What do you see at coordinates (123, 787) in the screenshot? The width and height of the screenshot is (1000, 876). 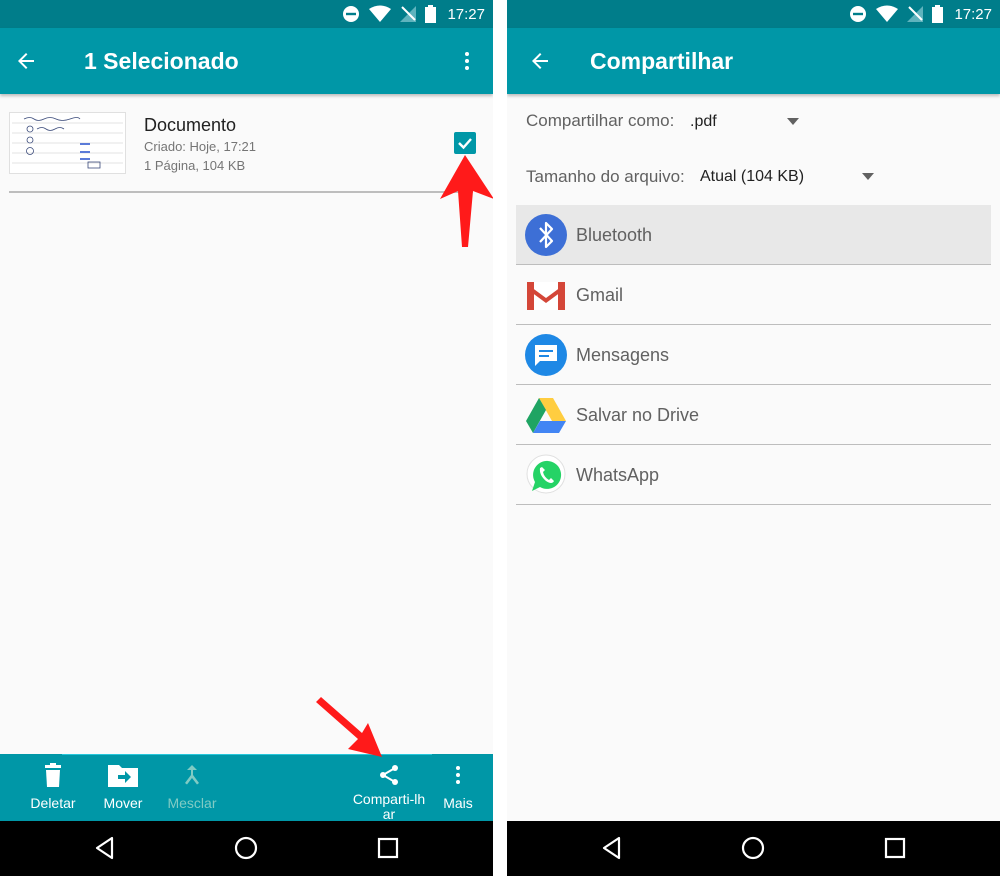 I see `move-button: Mover` at bounding box center [123, 787].